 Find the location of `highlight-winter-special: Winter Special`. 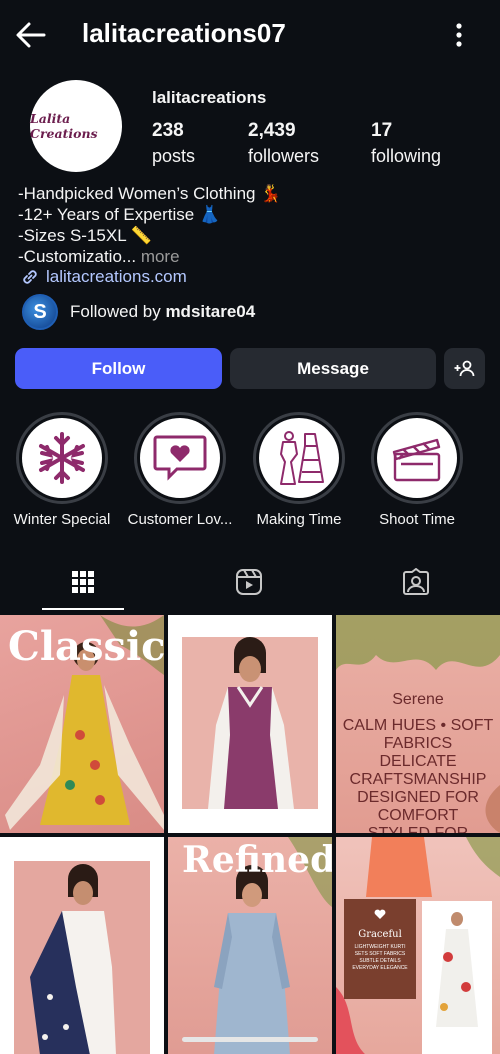

highlight-winter-special: Winter Special is located at coordinates (62, 470).